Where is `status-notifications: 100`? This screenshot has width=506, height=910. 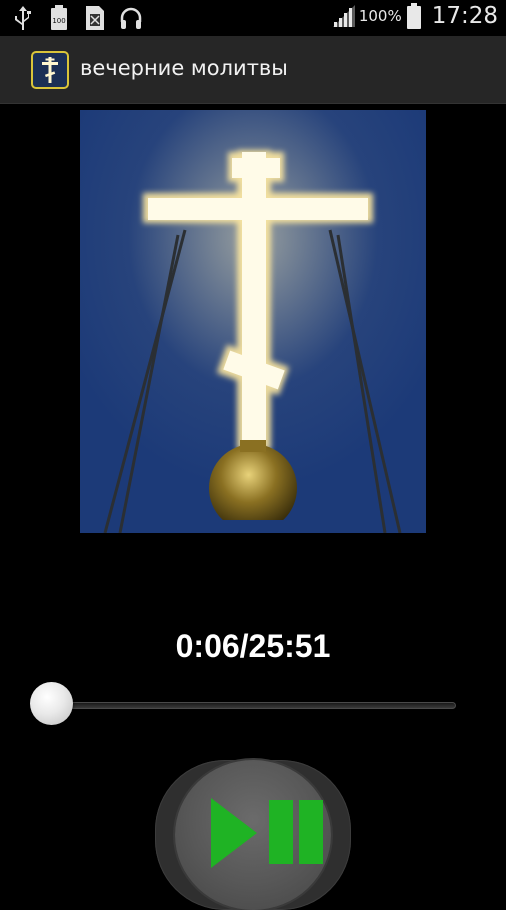 status-notifications: 100 is located at coordinates (77, 18).